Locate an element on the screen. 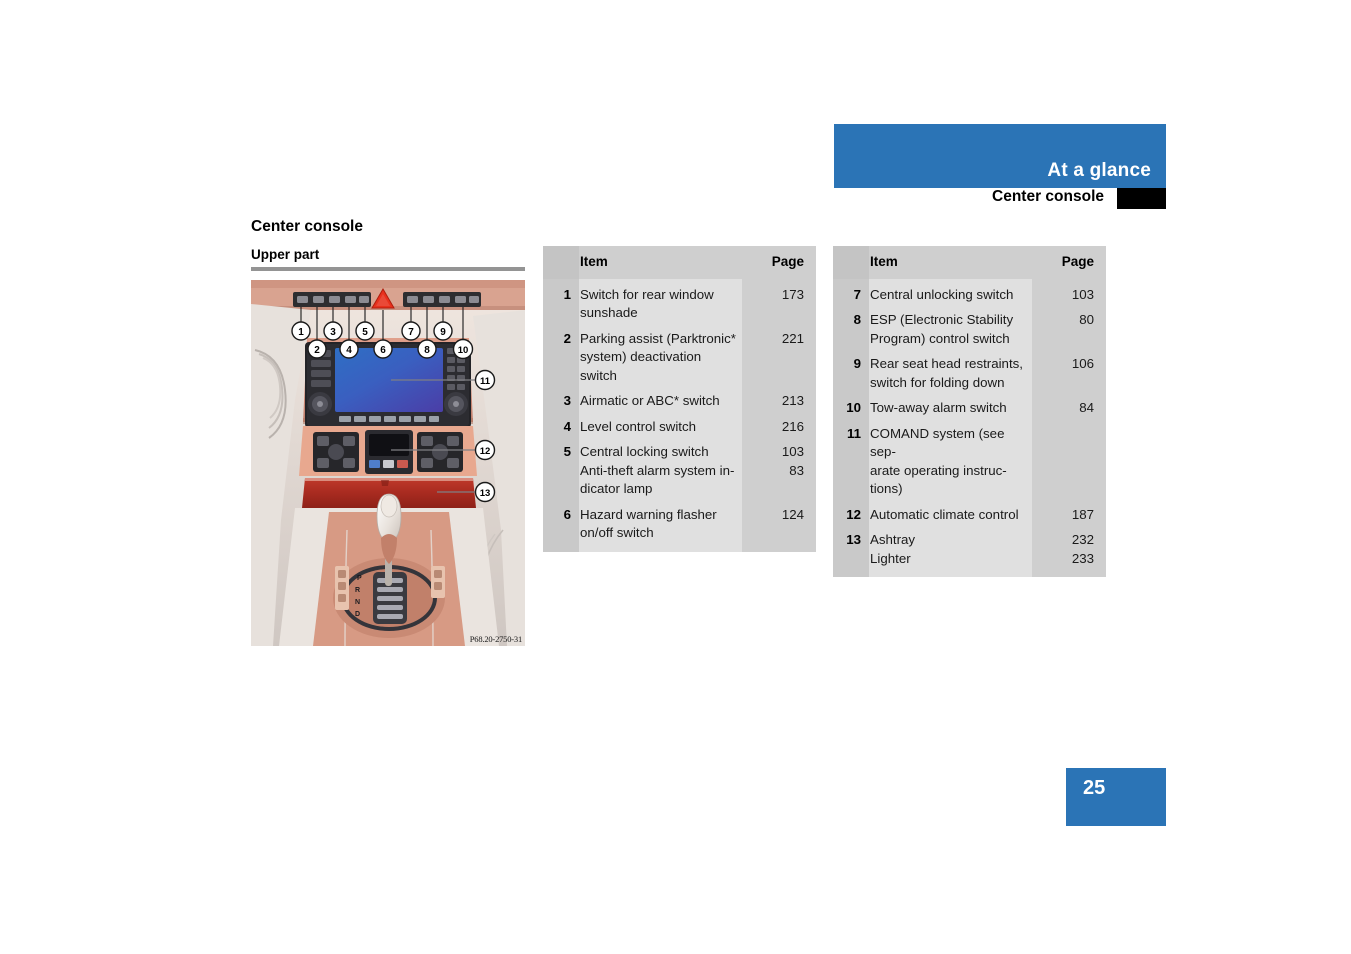 The image size is (1351, 954). row-page-number: 124 is located at coordinates (779, 525).